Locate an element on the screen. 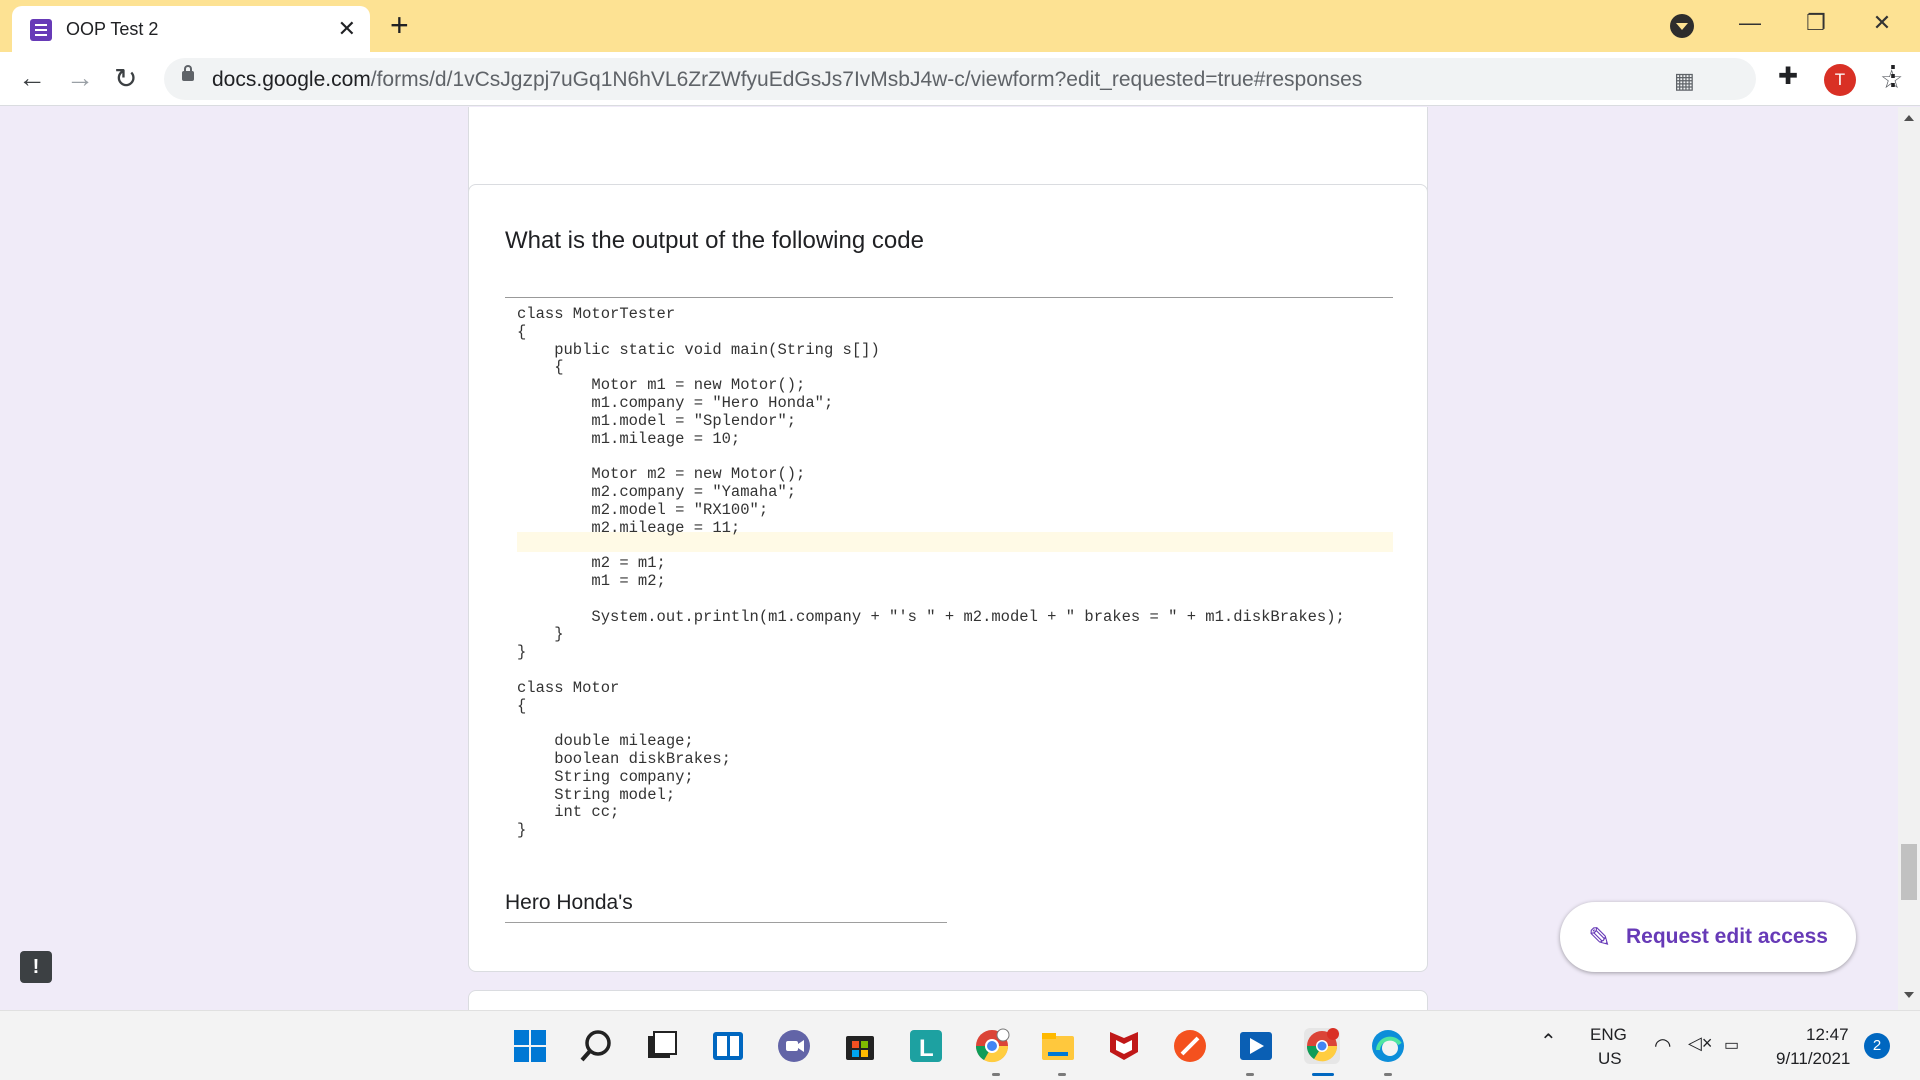  notification-badge: 2 is located at coordinates (1877, 1046).